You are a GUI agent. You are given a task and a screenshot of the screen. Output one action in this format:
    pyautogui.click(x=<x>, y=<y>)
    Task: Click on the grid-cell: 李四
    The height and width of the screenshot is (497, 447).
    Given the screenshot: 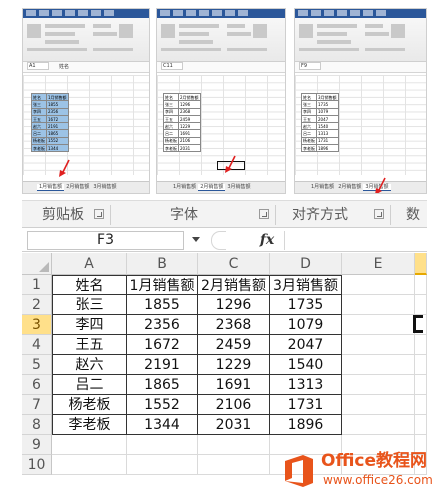 What is the action you would take?
    pyautogui.click(x=89, y=325)
    